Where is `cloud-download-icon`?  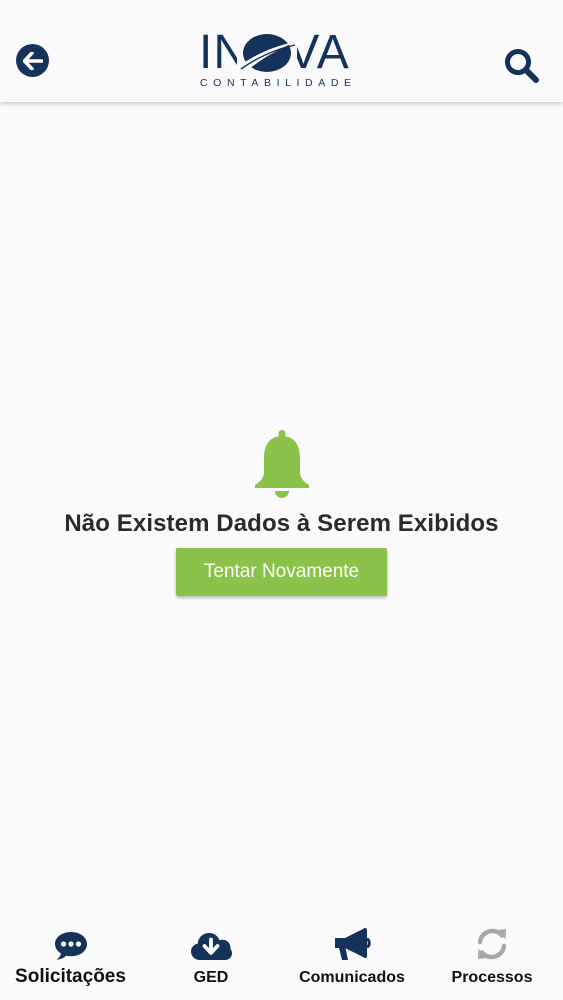
cloud-download-icon is located at coordinates (211, 946).